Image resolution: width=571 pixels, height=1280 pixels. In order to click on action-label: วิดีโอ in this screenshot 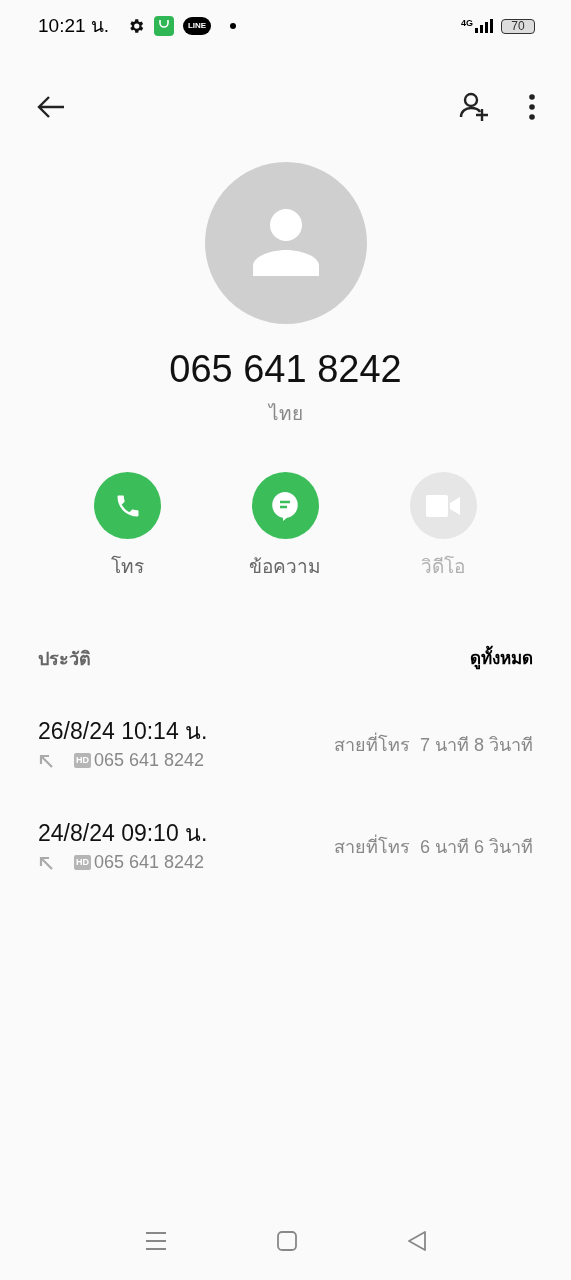, I will do `click(443, 566)`.